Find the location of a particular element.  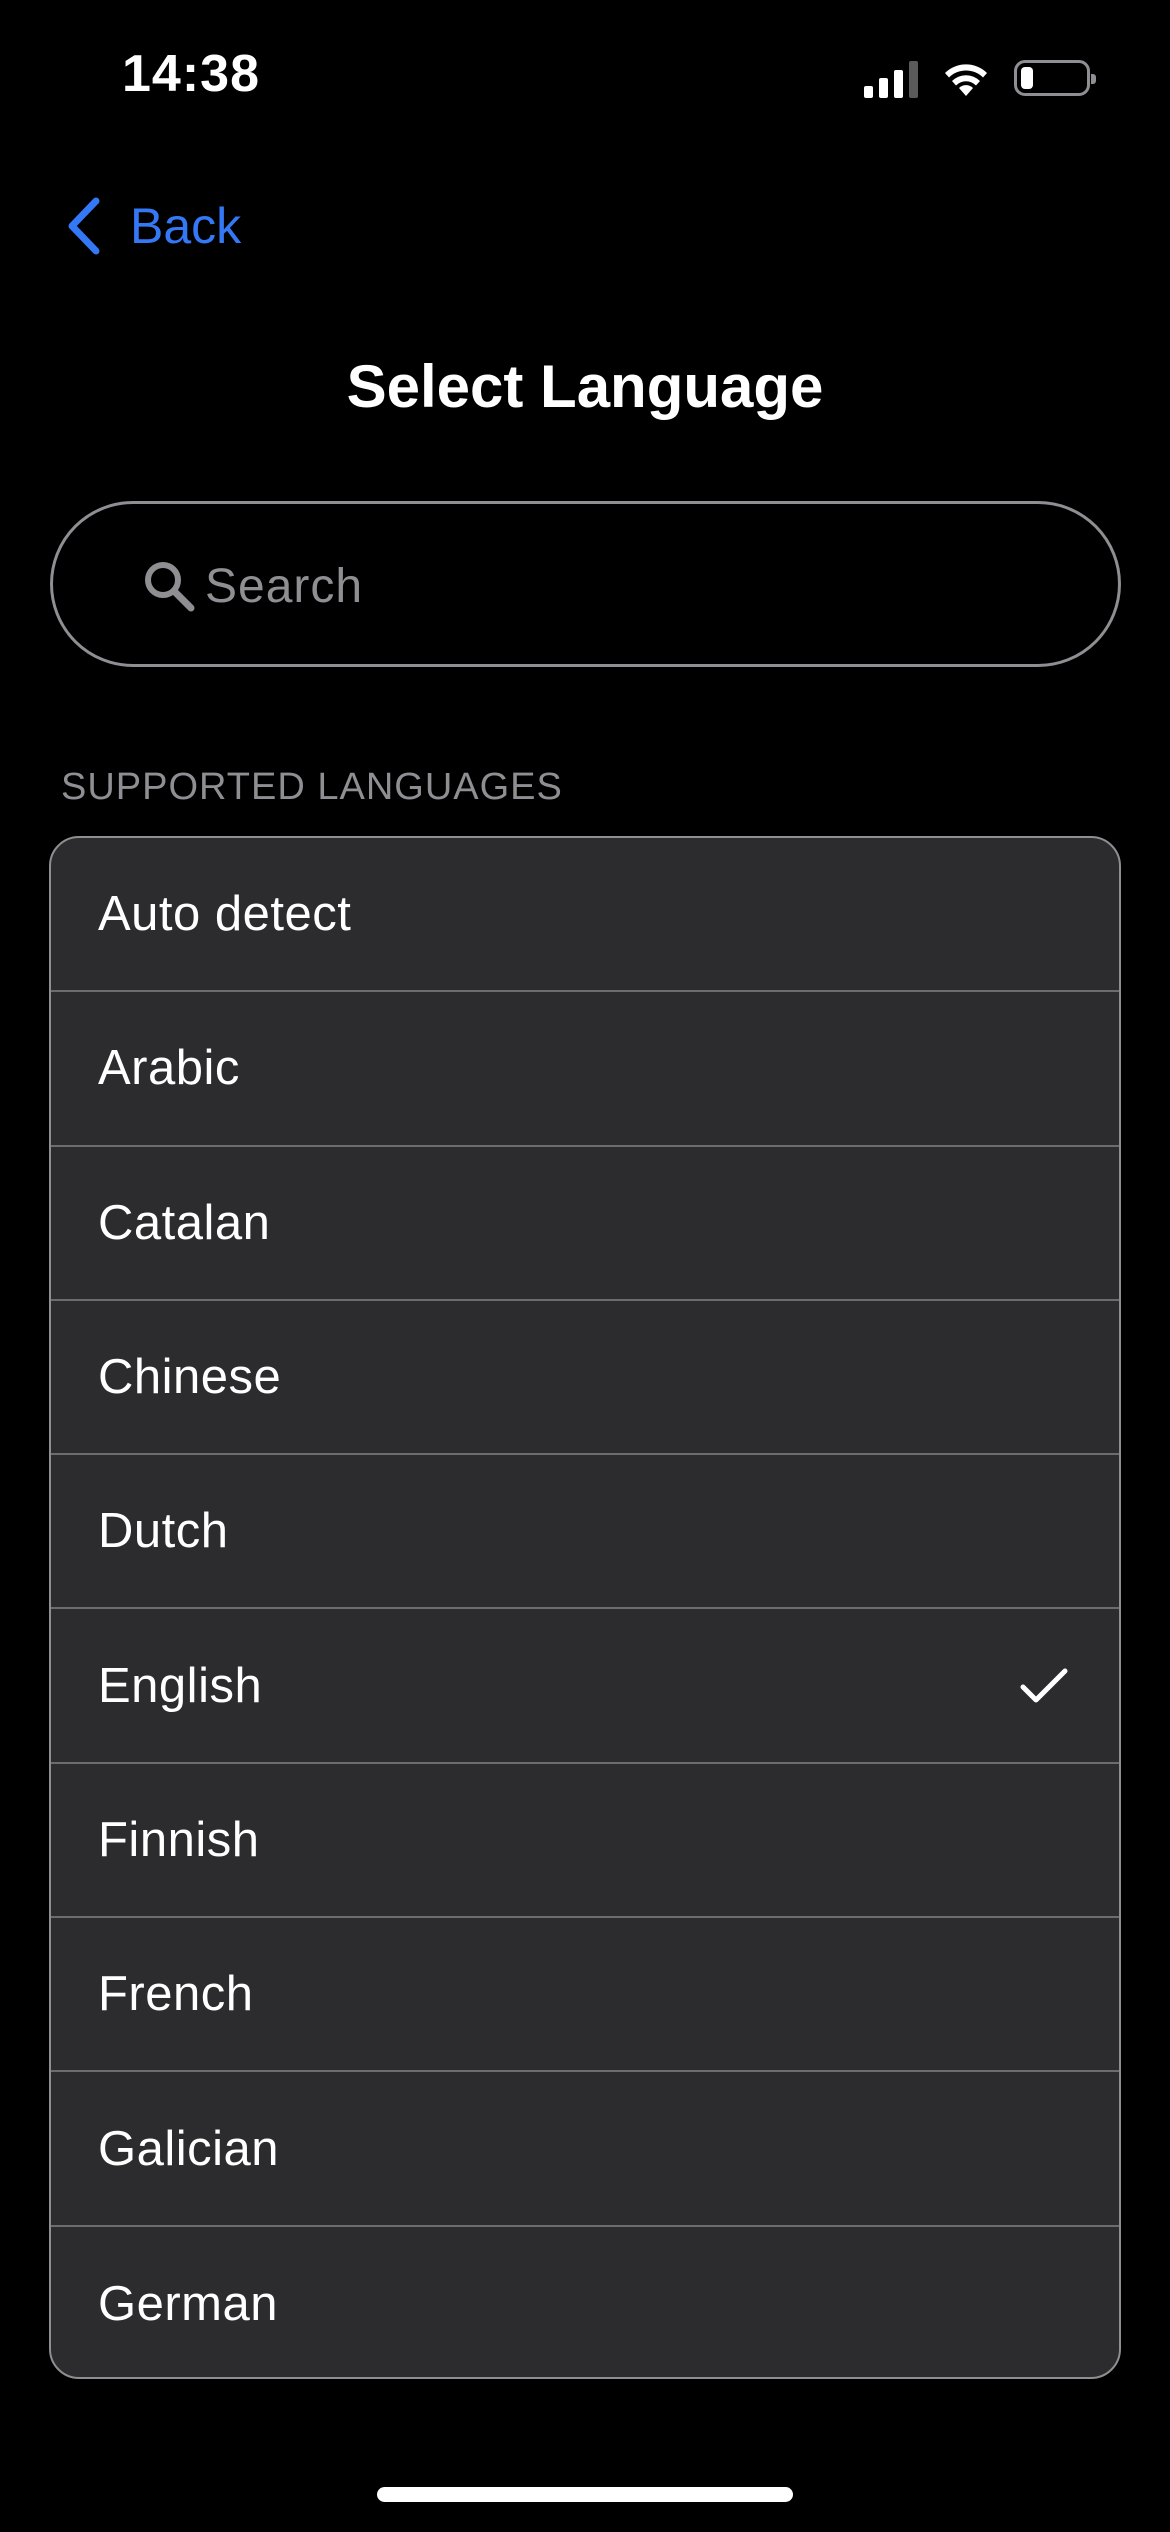

search-bar is located at coordinates (585, 584).